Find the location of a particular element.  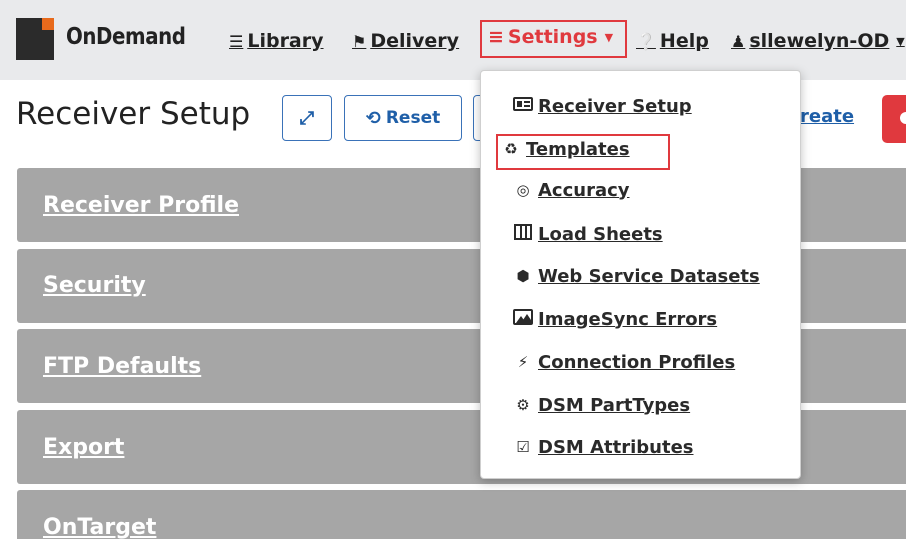

id-card-icon is located at coordinates (523, 106).